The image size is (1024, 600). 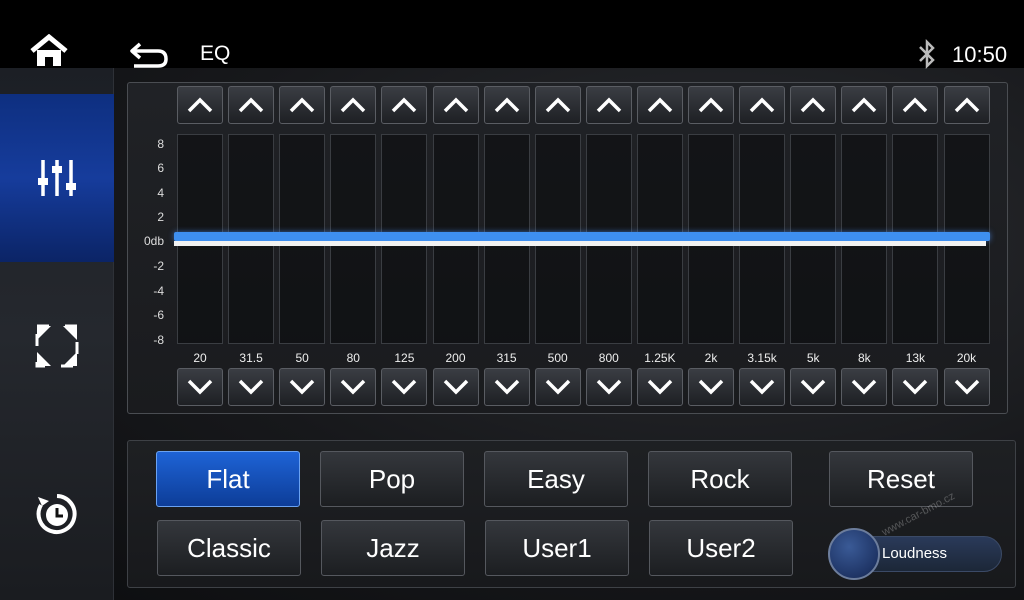 What do you see at coordinates (158, 266) in the screenshot?
I see `db-scale-label: -2` at bounding box center [158, 266].